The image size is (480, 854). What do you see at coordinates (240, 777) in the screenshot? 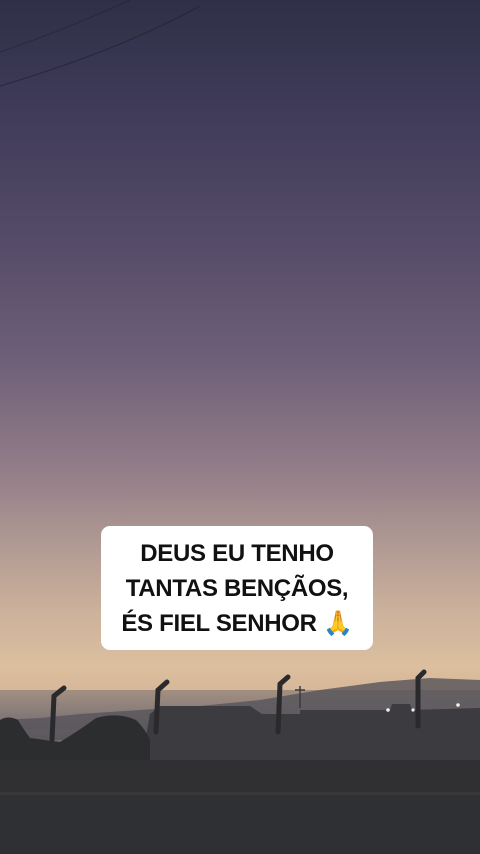
I see `fence-wall` at bounding box center [240, 777].